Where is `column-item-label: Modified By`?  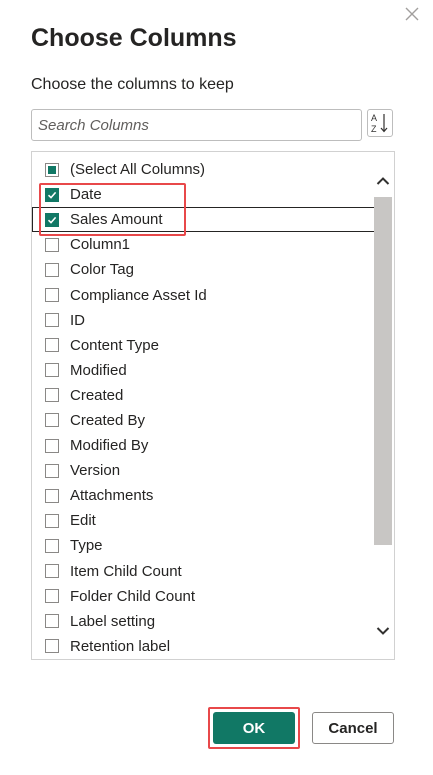
column-item-label: Modified By is located at coordinates (109, 446).